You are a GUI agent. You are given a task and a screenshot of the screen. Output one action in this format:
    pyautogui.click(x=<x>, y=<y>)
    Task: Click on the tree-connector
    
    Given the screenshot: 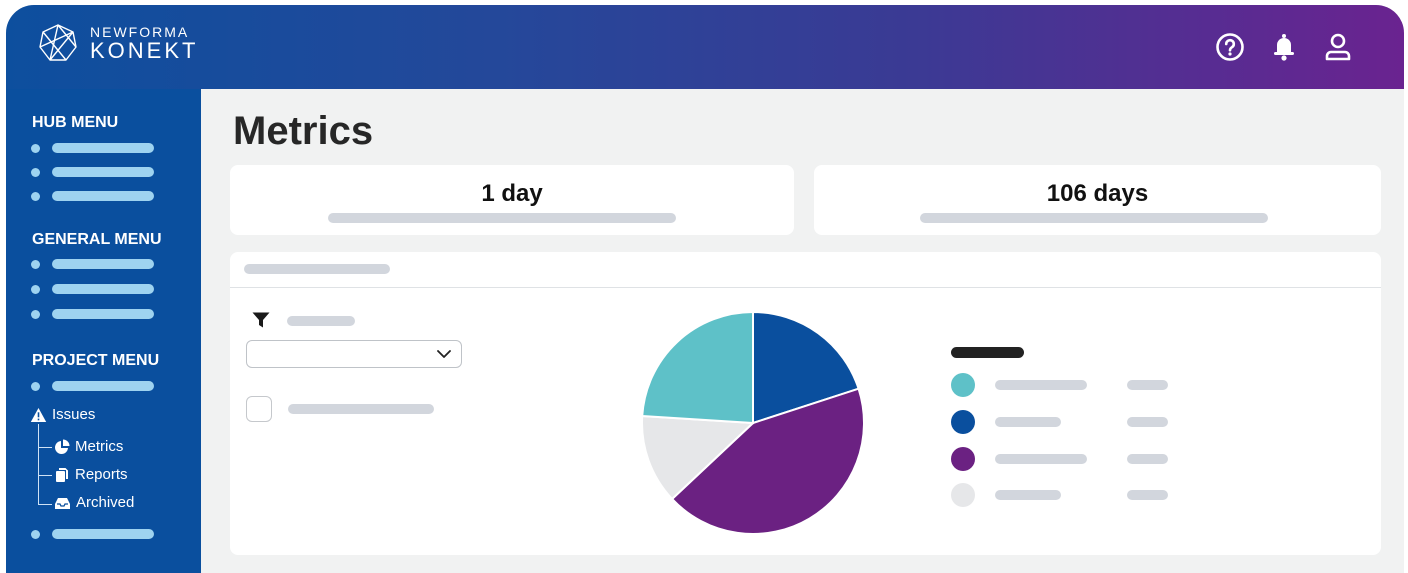 What is the action you would take?
    pyautogui.click(x=38, y=464)
    